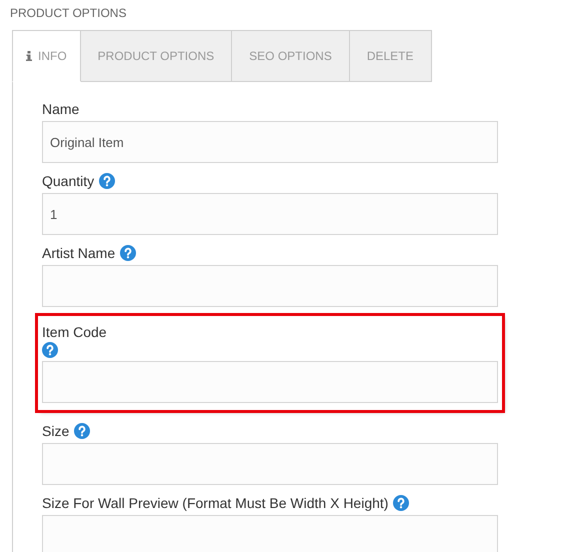  Describe the element at coordinates (46, 56) in the screenshot. I see `tab: INFO` at that location.